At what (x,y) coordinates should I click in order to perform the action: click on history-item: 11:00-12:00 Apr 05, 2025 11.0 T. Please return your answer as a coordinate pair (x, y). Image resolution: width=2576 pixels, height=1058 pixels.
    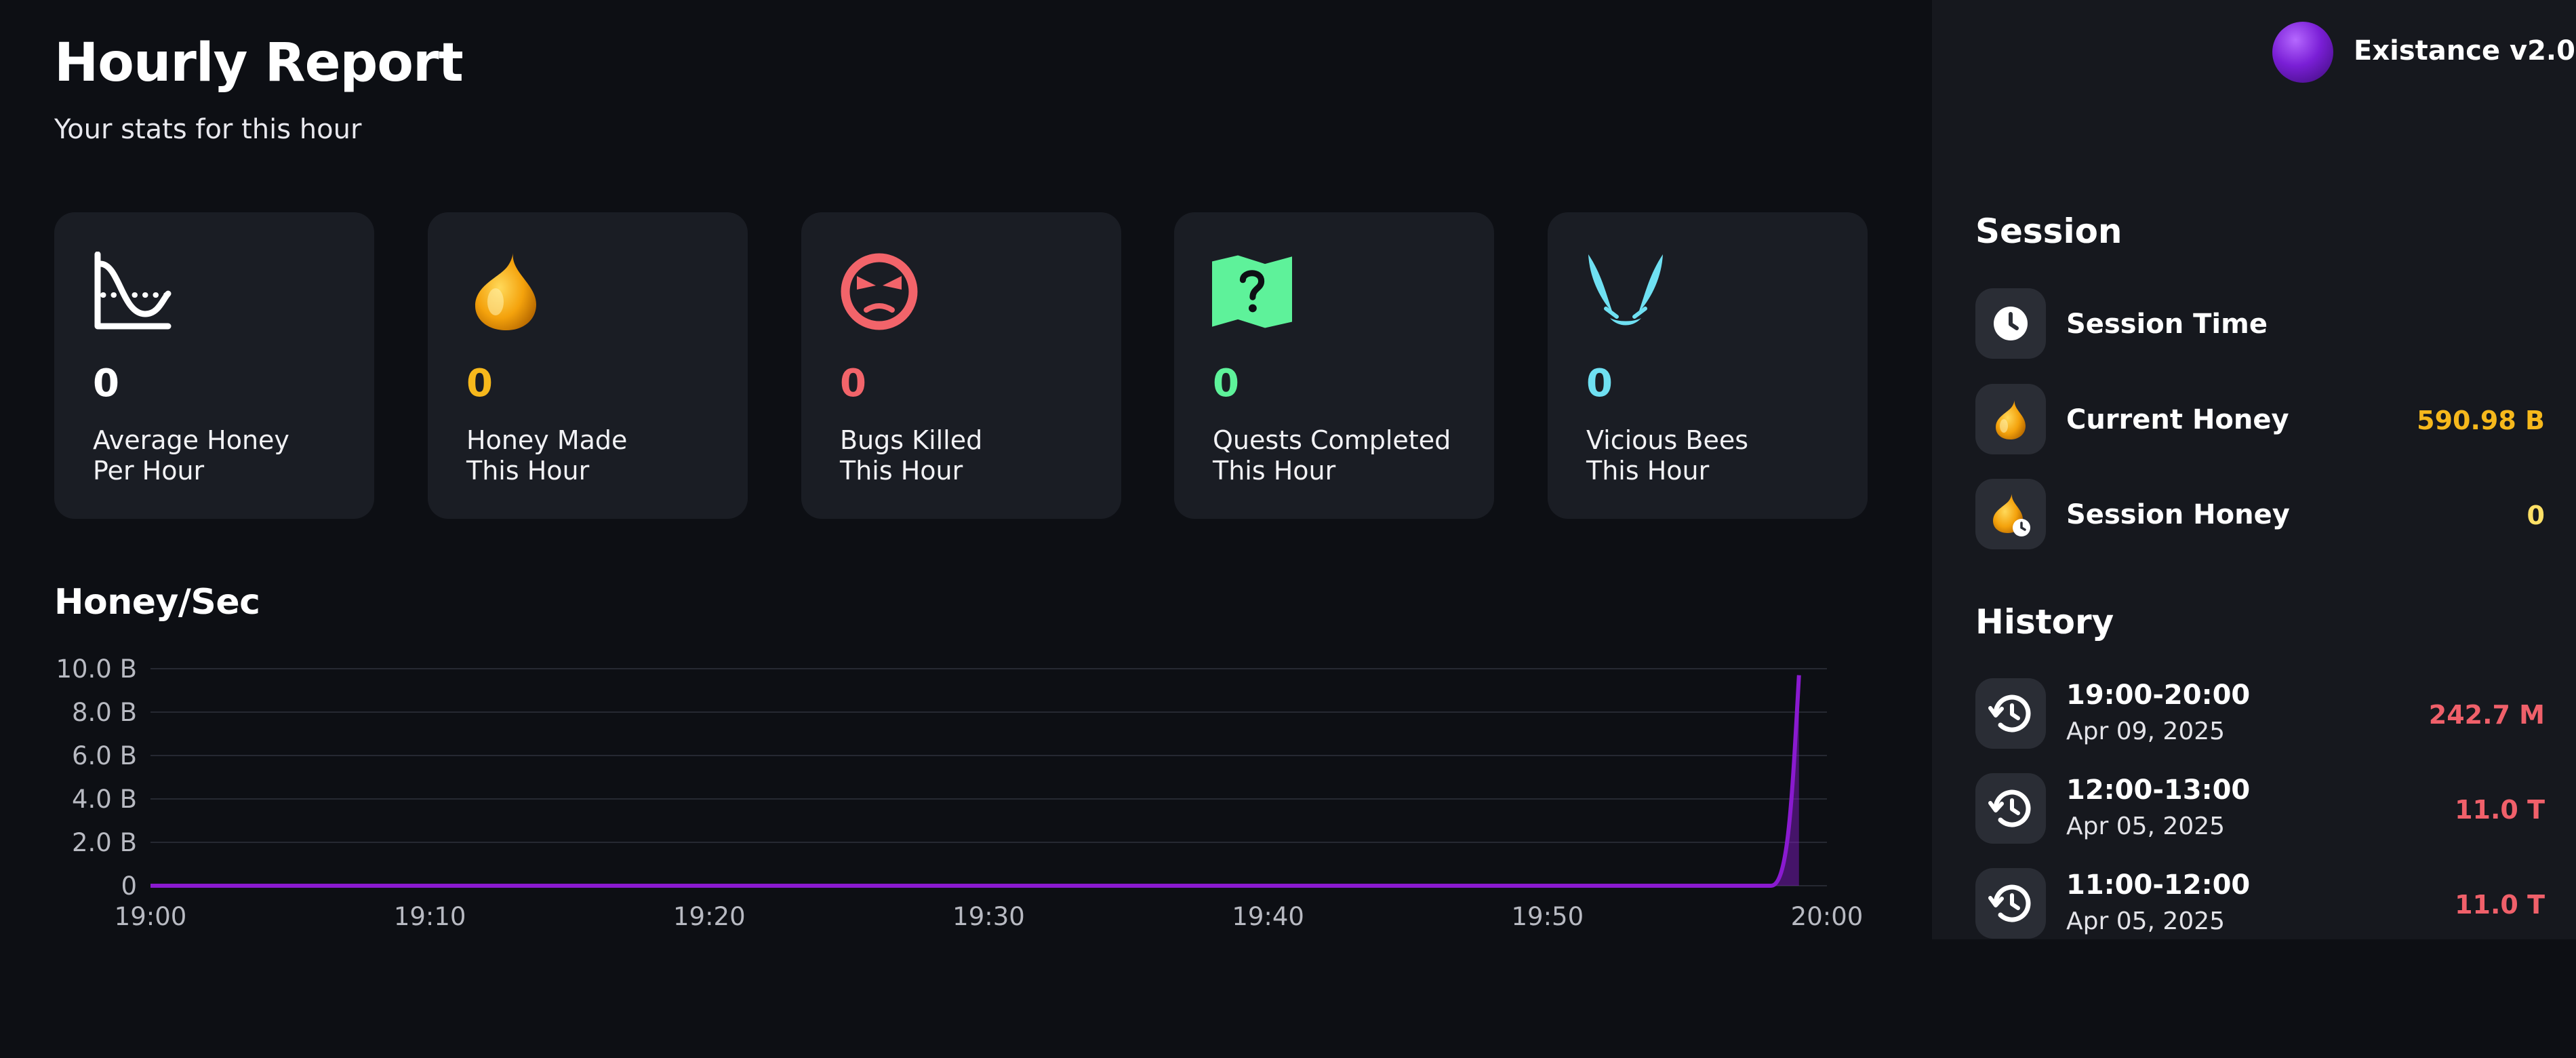
    Looking at the image, I should click on (2260, 904).